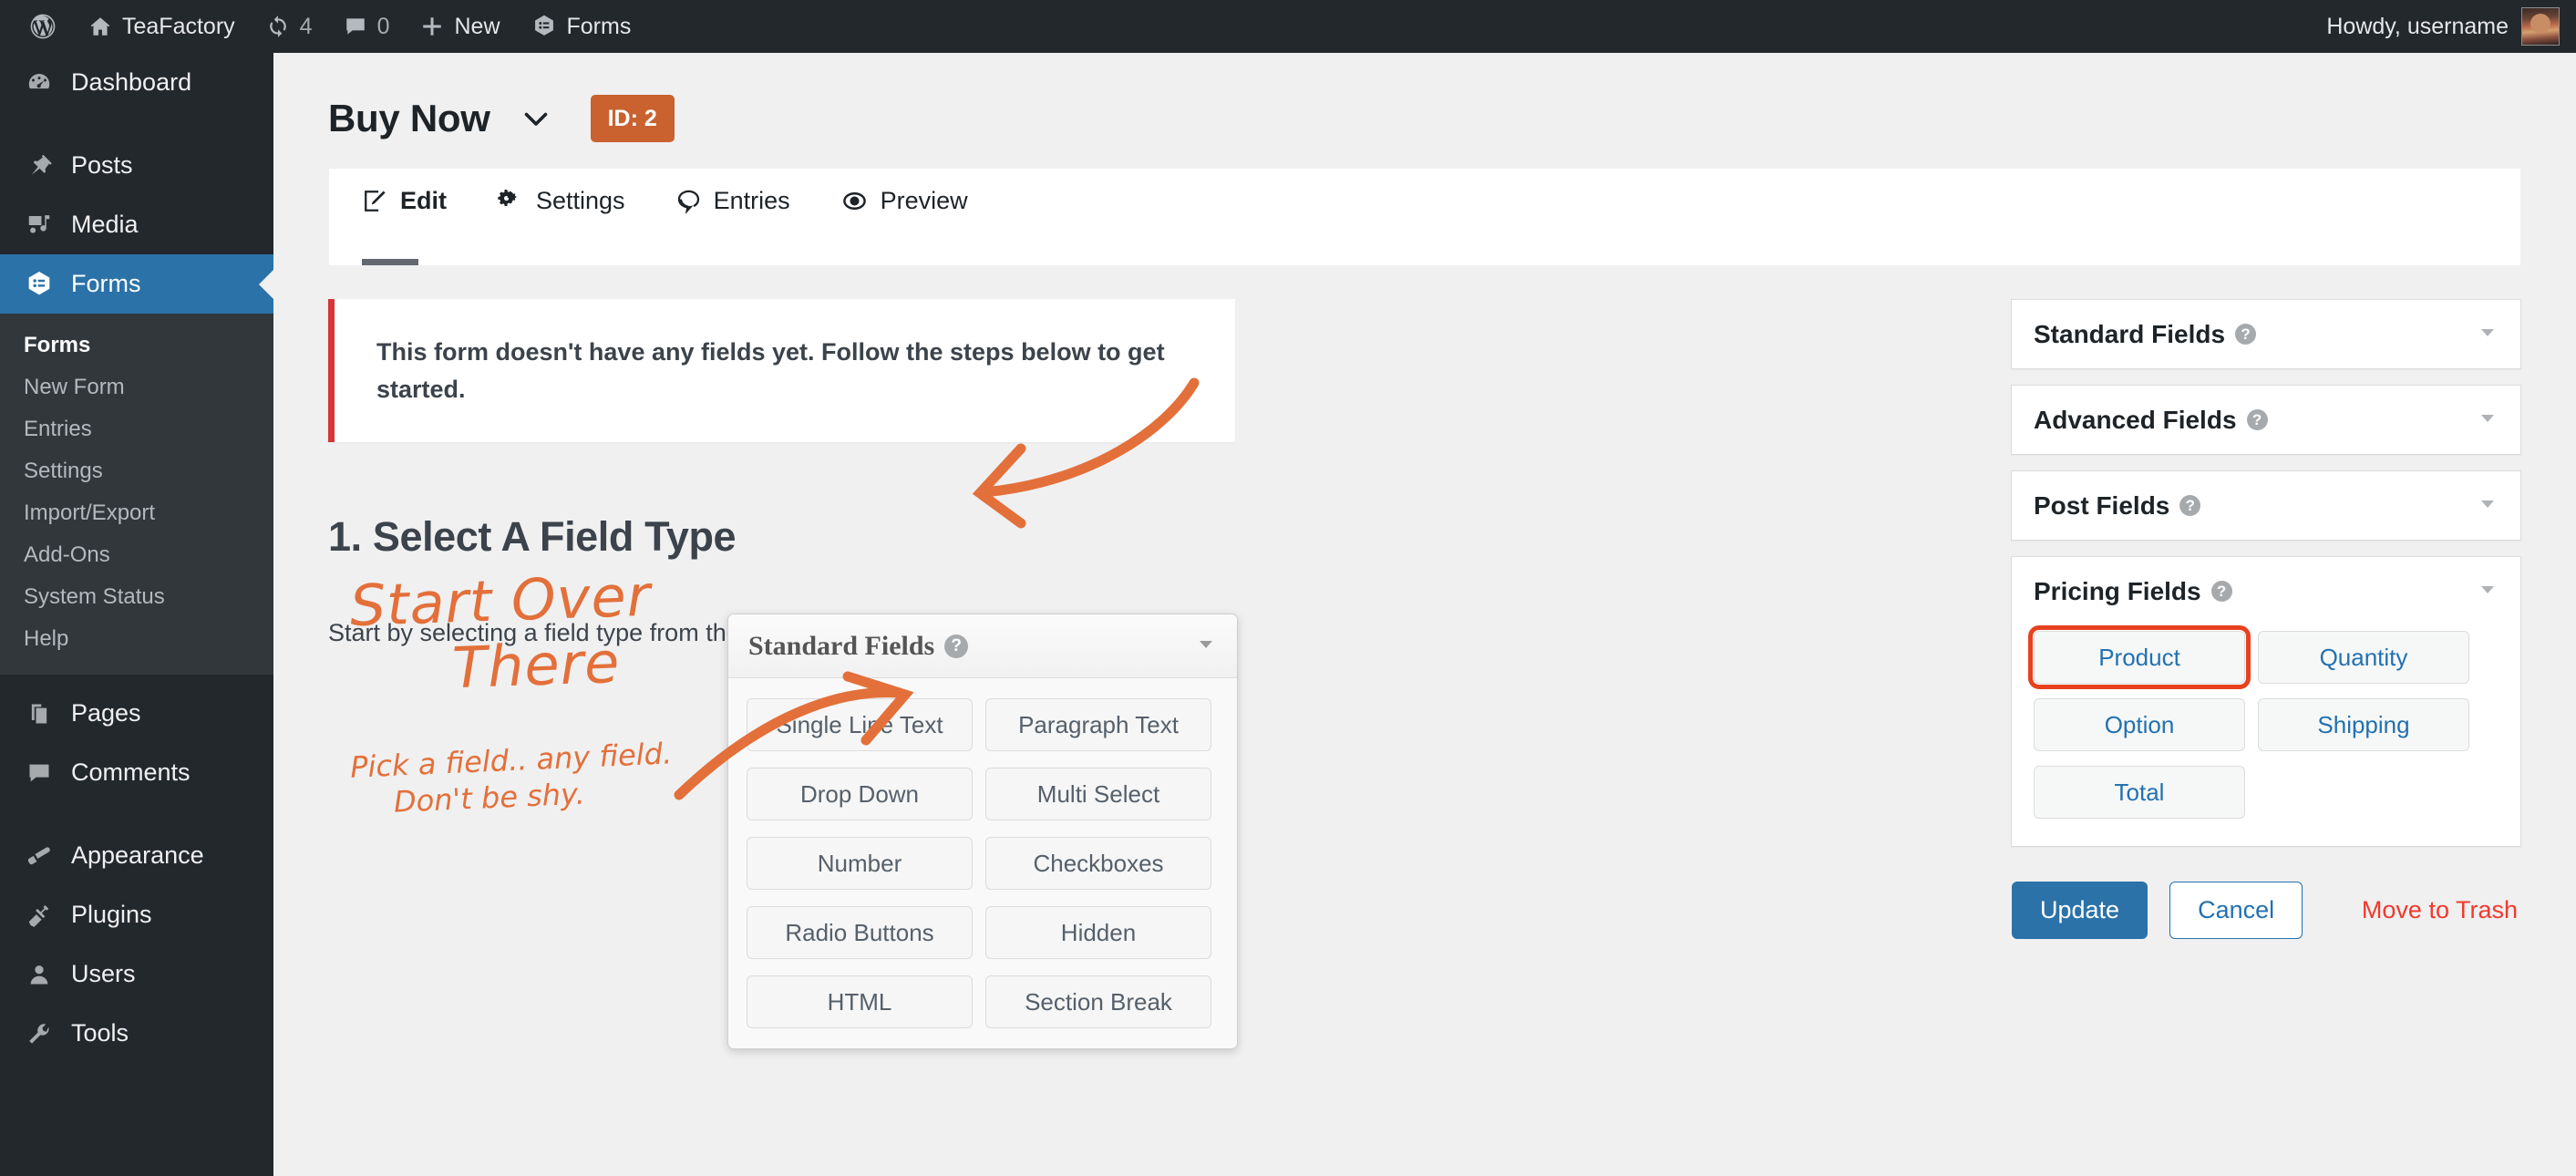 The width and height of the screenshot is (2576, 1176). Describe the element at coordinates (39, 714) in the screenshot. I see `pages-icon` at that location.